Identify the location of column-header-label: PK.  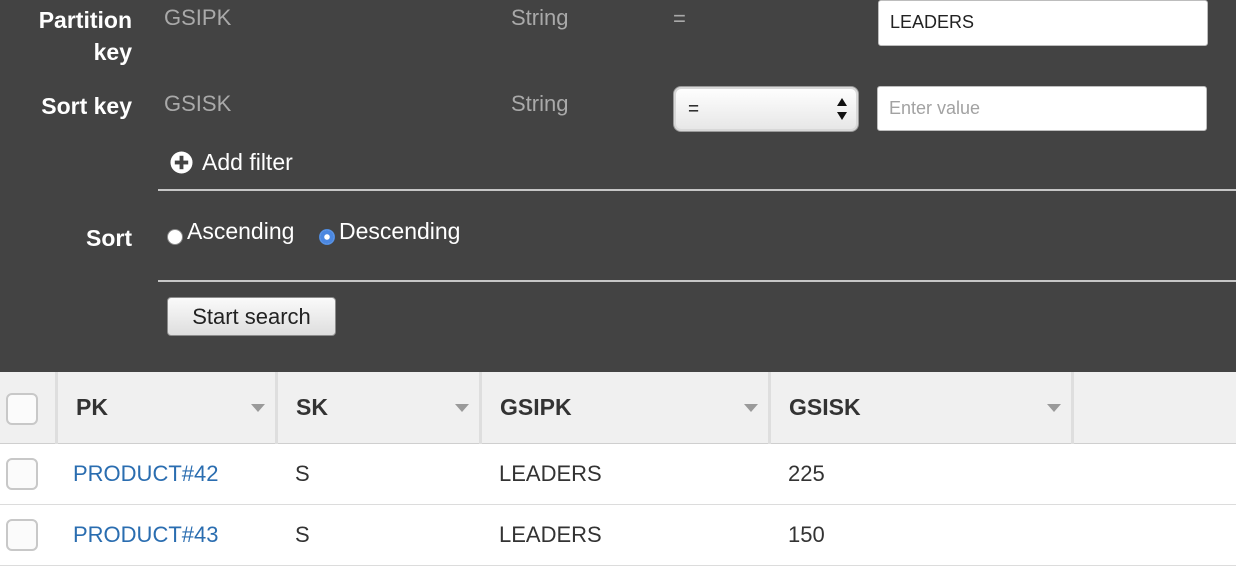
(92, 407).